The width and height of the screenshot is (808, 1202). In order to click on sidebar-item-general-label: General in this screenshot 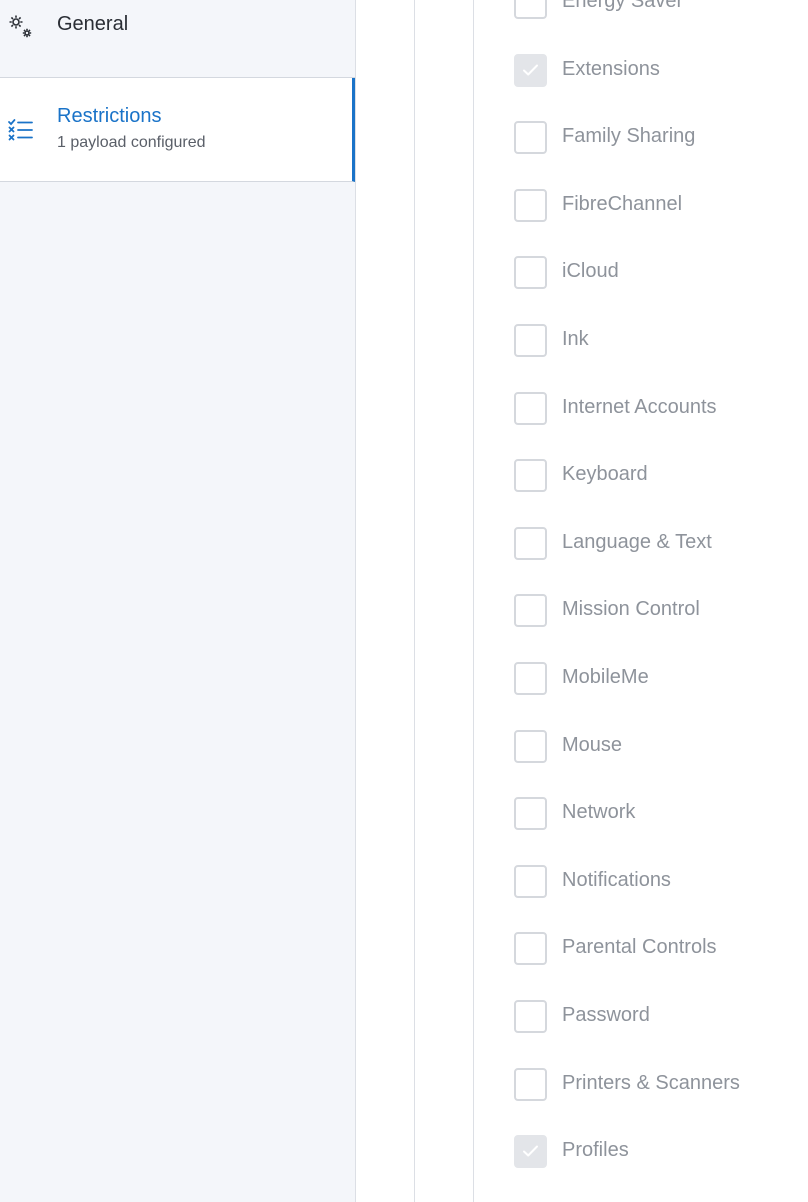, I will do `click(93, 24)`.